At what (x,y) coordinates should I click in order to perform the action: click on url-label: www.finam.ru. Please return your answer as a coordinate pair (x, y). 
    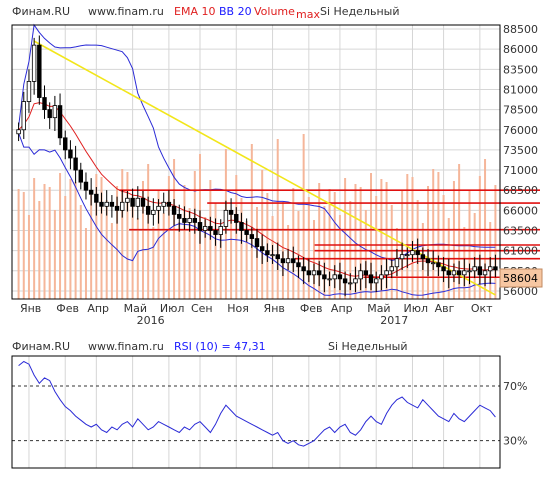
    Looking at the image, I should click on (126, 11).